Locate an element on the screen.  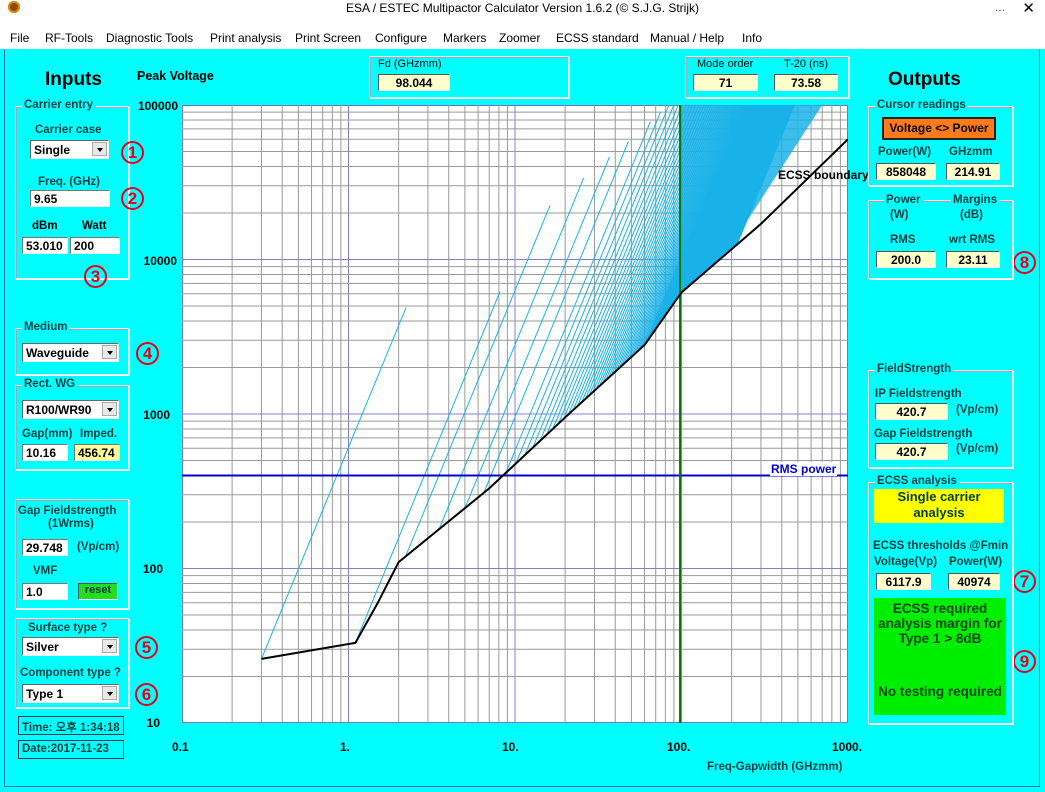
t20-label: T-20 (ns) is located at coordinates (806, 64).